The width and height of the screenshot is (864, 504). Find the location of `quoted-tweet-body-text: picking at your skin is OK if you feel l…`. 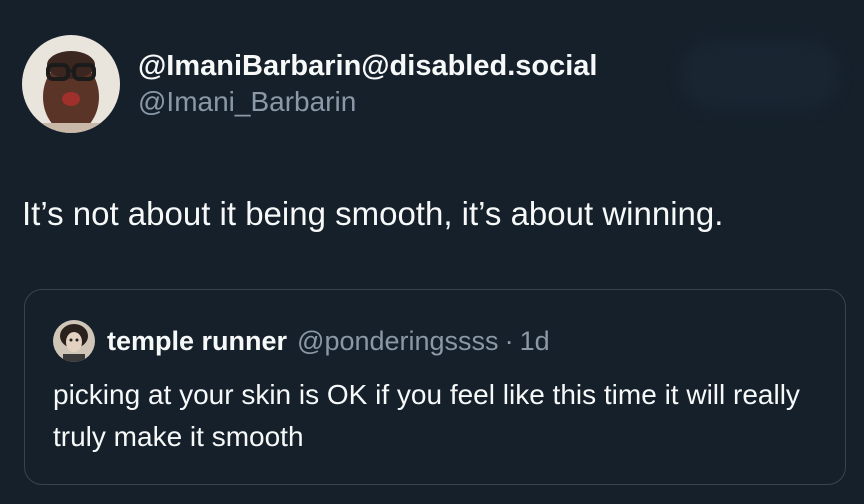

quoted-tweet-body-text: picking at your skin is OK if you feel l… is located at coordinates (426, 415).